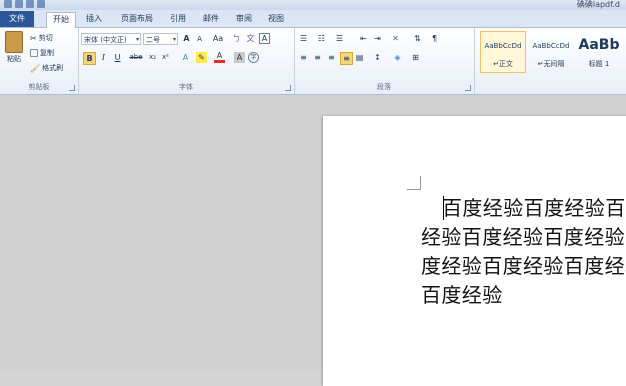 This screenshot has width=626, height=386. Describe the element at coordinates (303, 57) in the screenshot. I see `align-left-icon: ≡` at that location.